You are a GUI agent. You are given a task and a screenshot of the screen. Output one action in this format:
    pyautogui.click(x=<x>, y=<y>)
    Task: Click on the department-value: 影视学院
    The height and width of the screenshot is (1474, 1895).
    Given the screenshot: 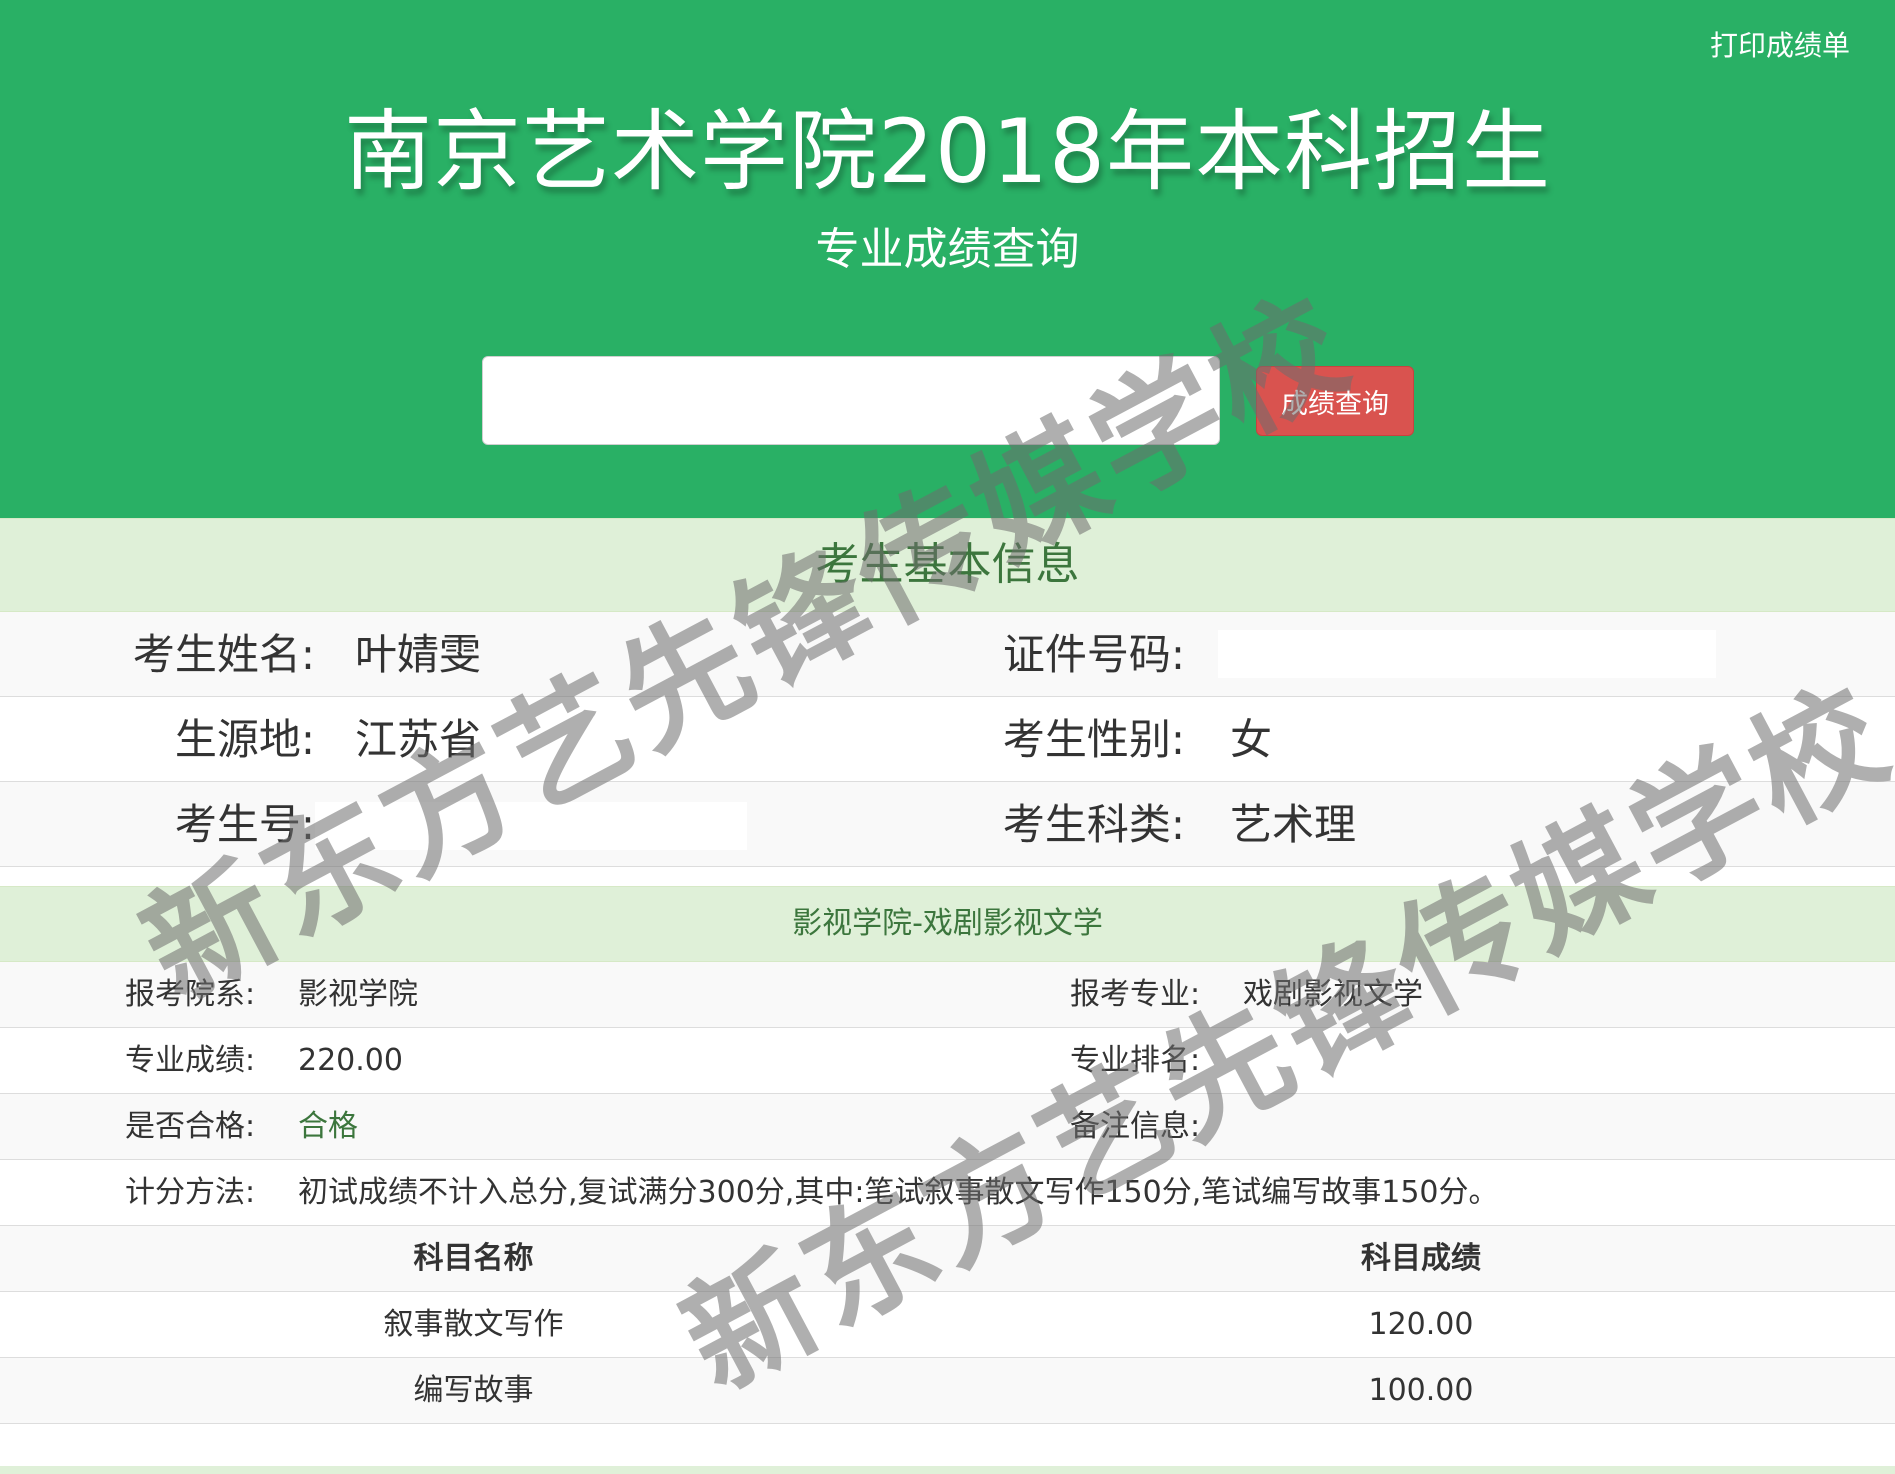 What is the action you would take?
    pyautogui.click(x=358, y=994)
    